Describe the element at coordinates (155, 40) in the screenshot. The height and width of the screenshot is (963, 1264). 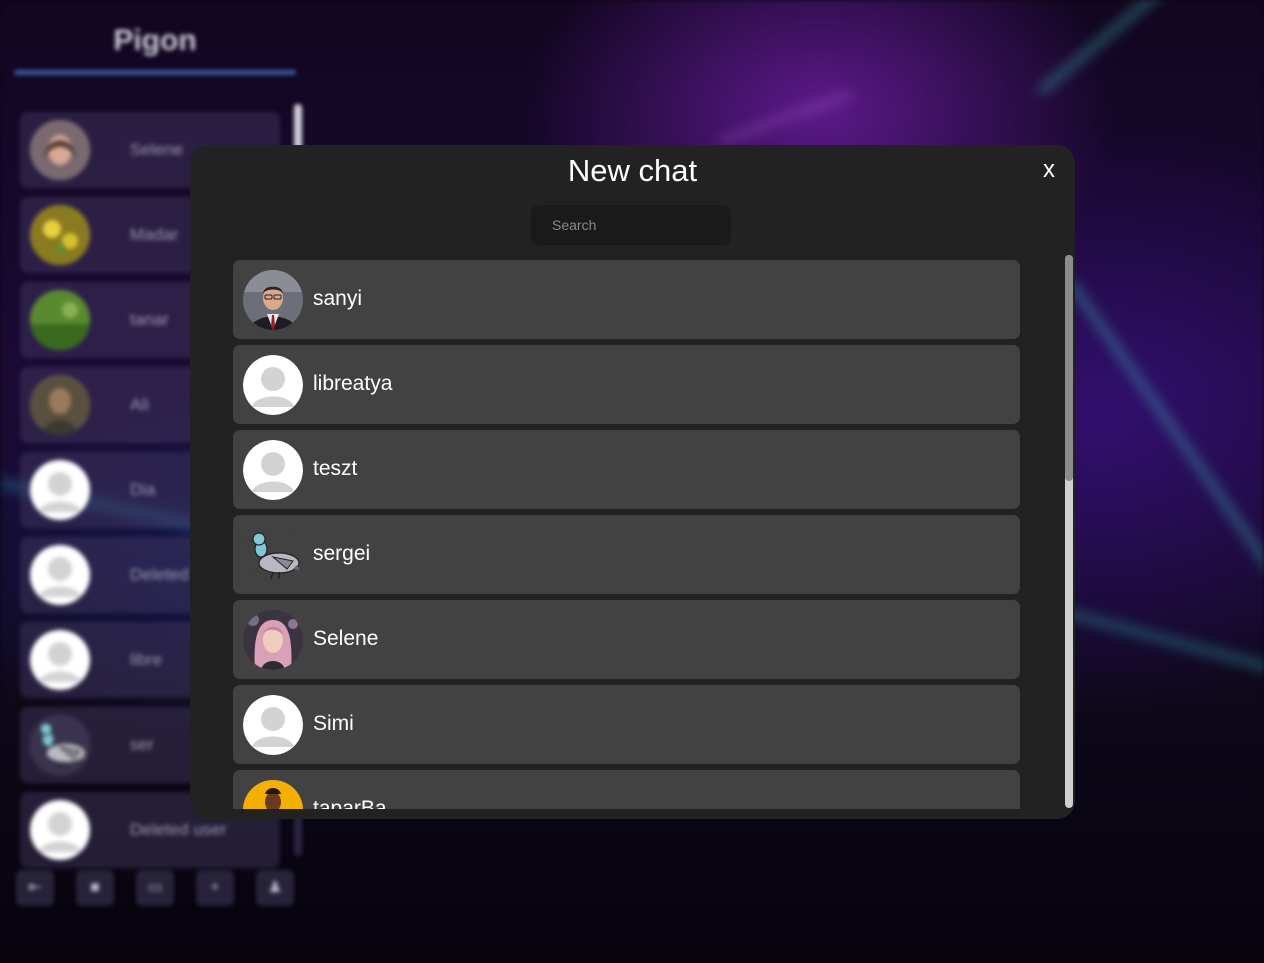
I see `app-title: Pigon` at that location.